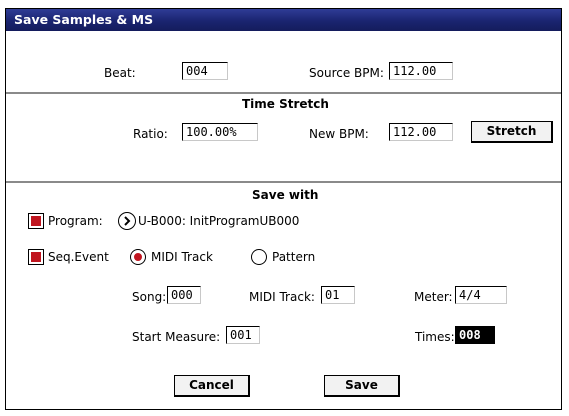 Image resolution: width=569 pixels, height=416 pixels. I want to click on save-with-heading: Save with, so click(285, 195).